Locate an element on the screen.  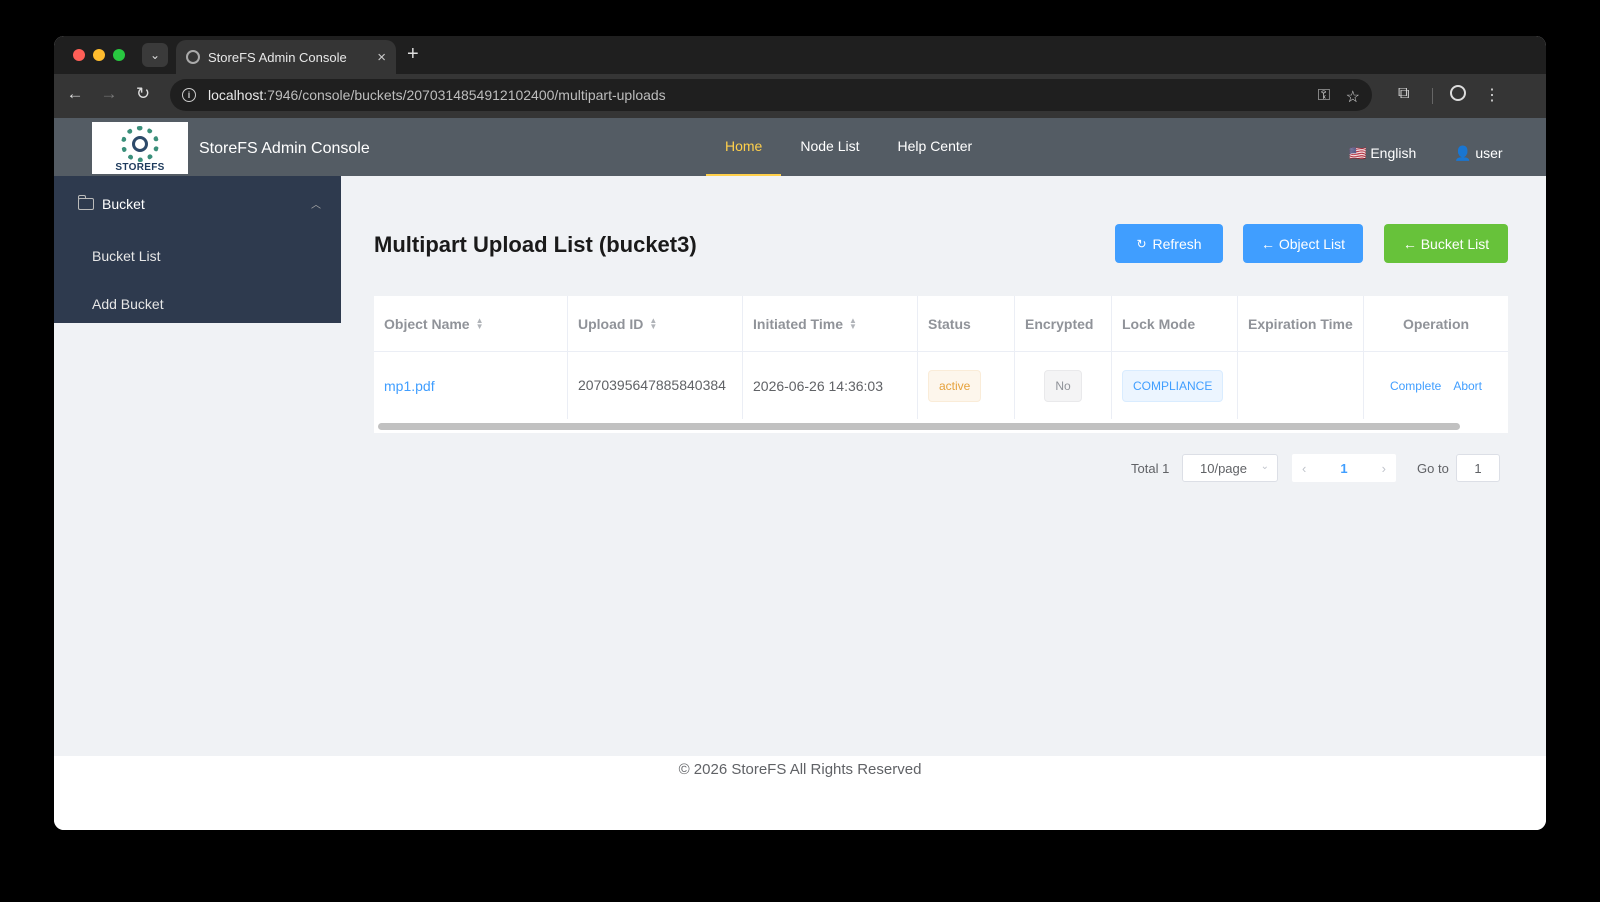
page-size-select: 10/page ⌄ is located at coordinates (1230, 468).